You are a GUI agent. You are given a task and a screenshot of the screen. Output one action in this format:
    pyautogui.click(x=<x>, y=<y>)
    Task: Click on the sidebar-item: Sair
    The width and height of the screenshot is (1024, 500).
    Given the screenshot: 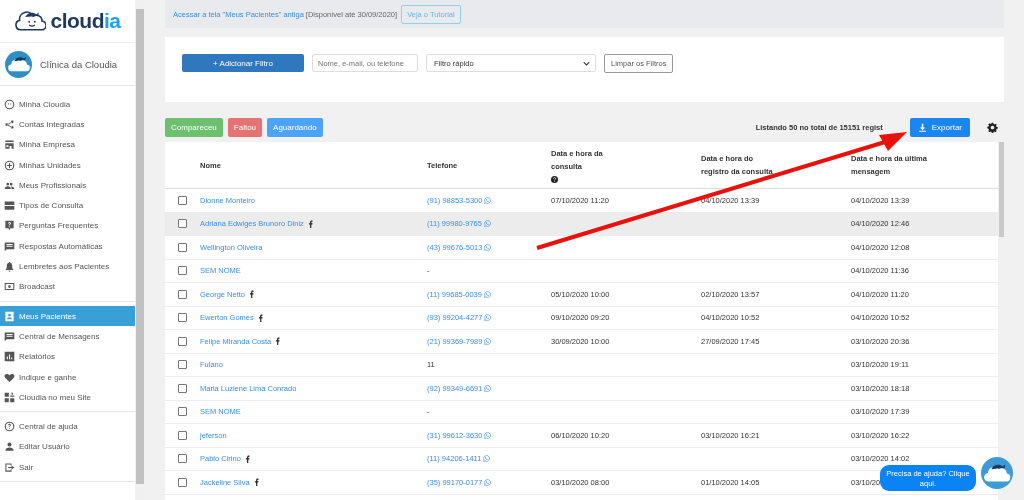 What is the action you would take?
    pyautogui.click(x=67, y=467)
    